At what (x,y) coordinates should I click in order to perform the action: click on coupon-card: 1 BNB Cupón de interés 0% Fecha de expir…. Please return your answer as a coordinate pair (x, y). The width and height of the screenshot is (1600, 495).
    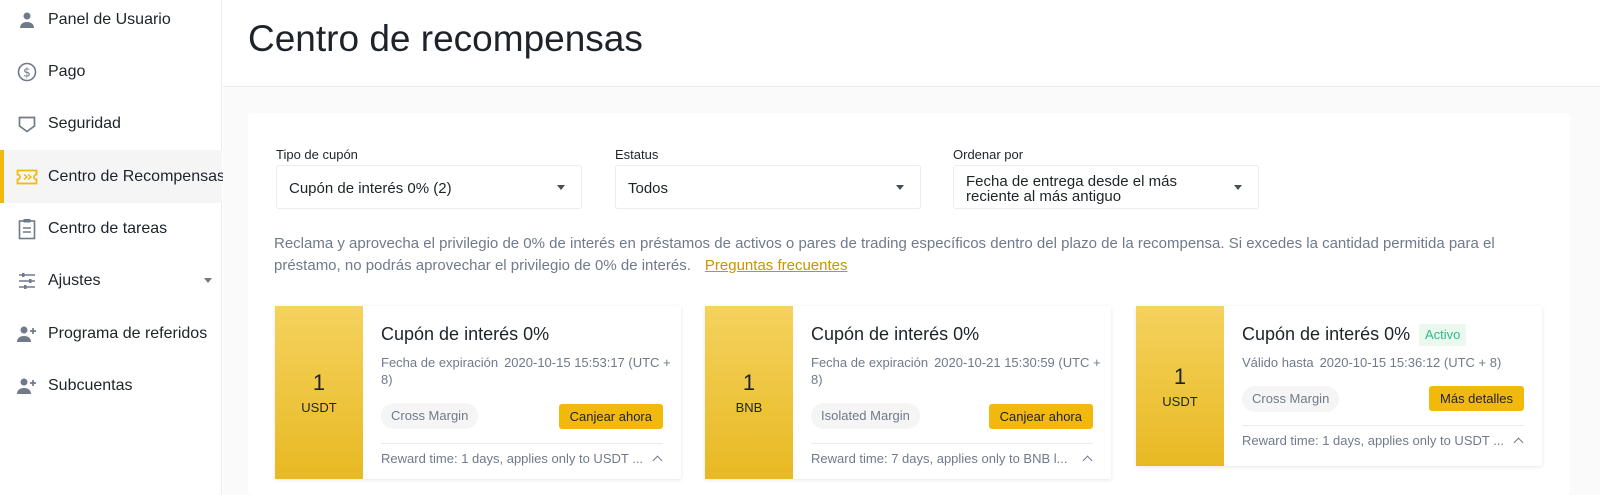
    Looking at the image, I should click on (908, 392).